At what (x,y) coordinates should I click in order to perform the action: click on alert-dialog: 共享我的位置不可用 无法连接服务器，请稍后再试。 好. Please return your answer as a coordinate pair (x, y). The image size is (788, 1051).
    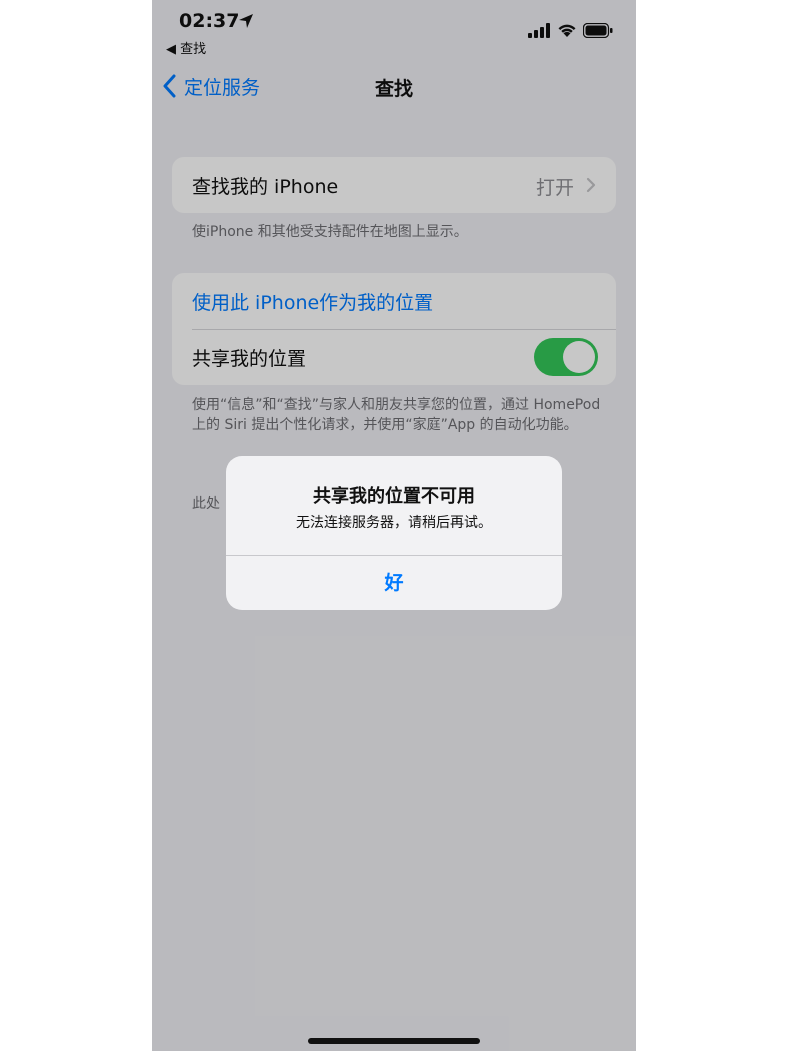
    Looking at the image, I should click on (394, 533).